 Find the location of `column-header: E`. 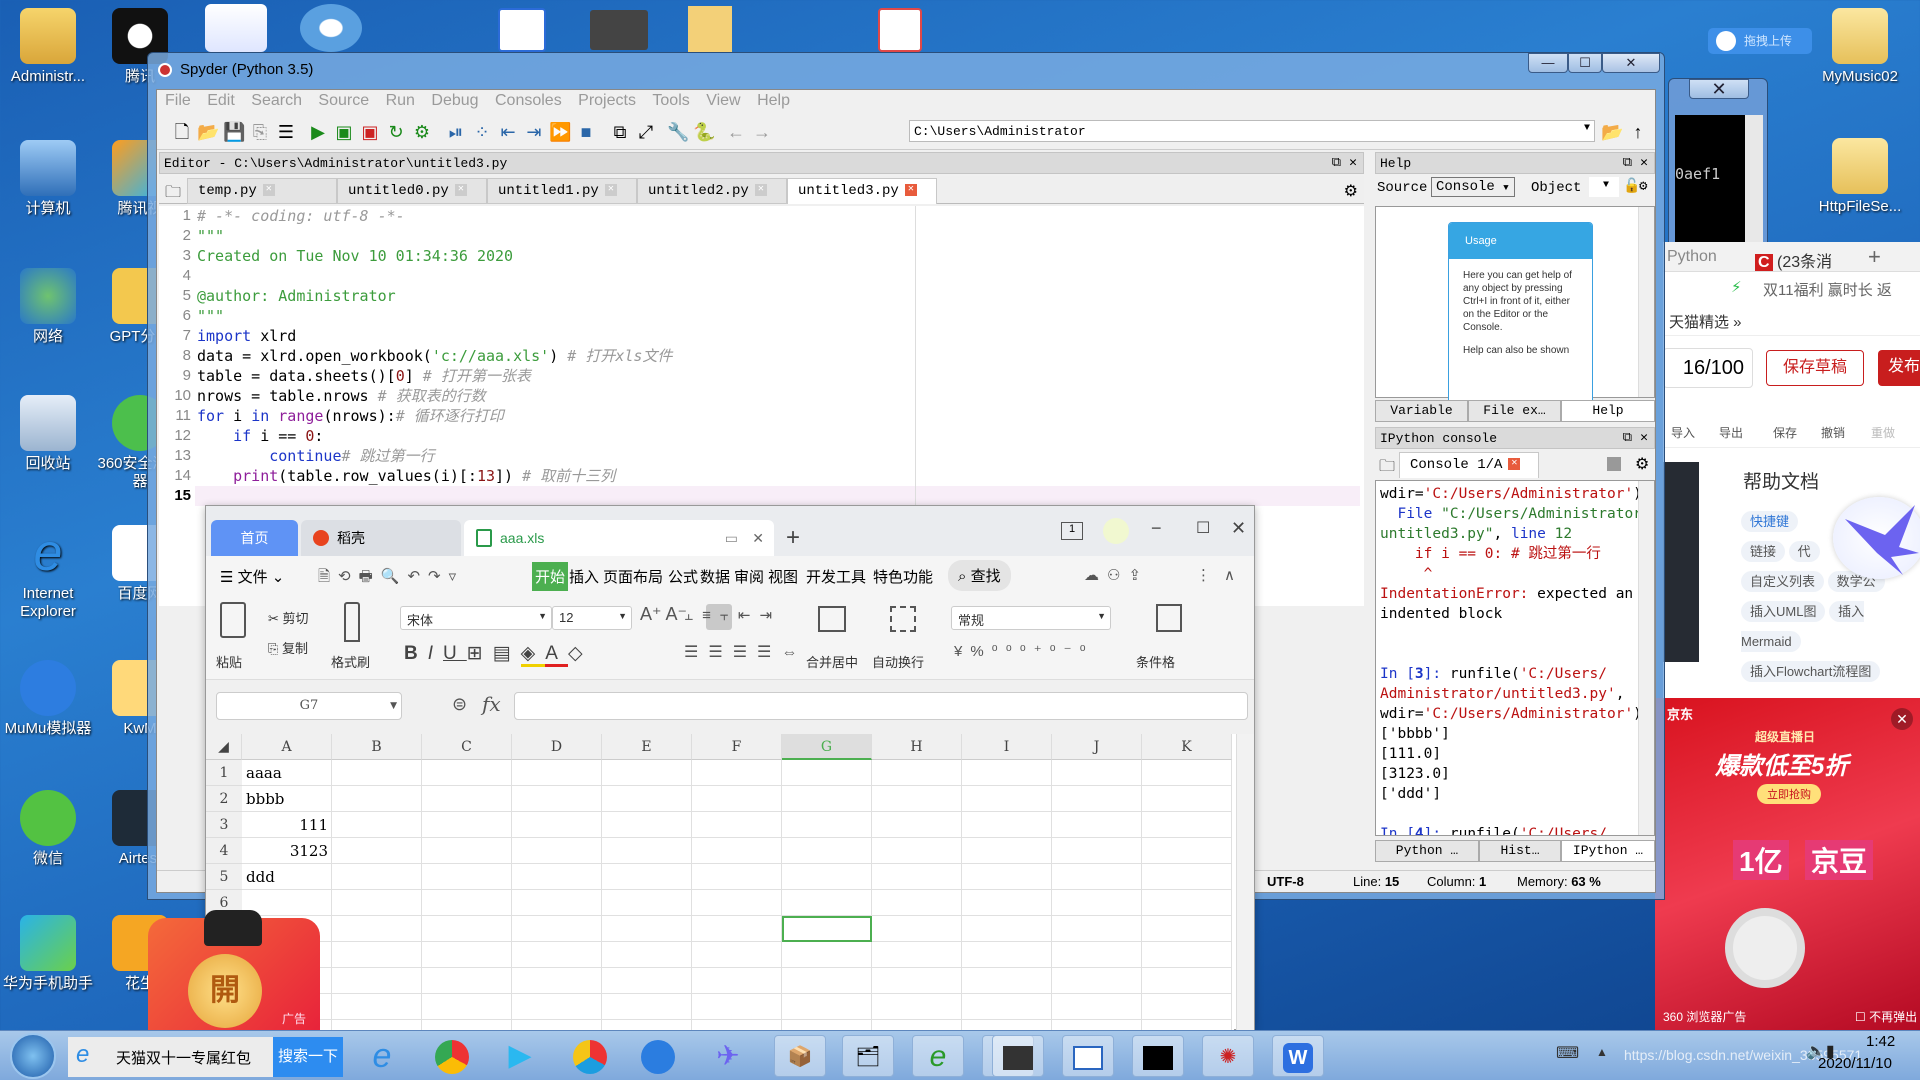

column-header: E is located at coordinates (647, 747).